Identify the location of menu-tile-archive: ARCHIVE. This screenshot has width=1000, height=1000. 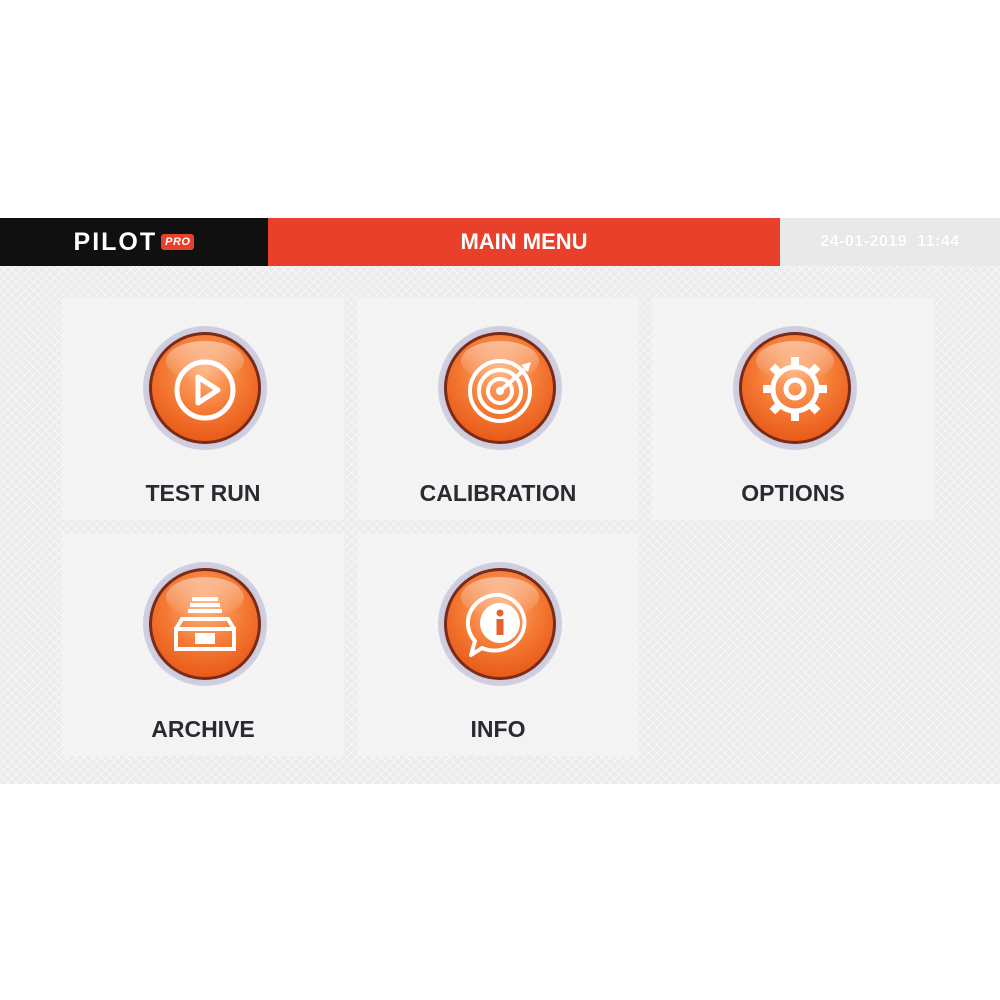
(203, 645).